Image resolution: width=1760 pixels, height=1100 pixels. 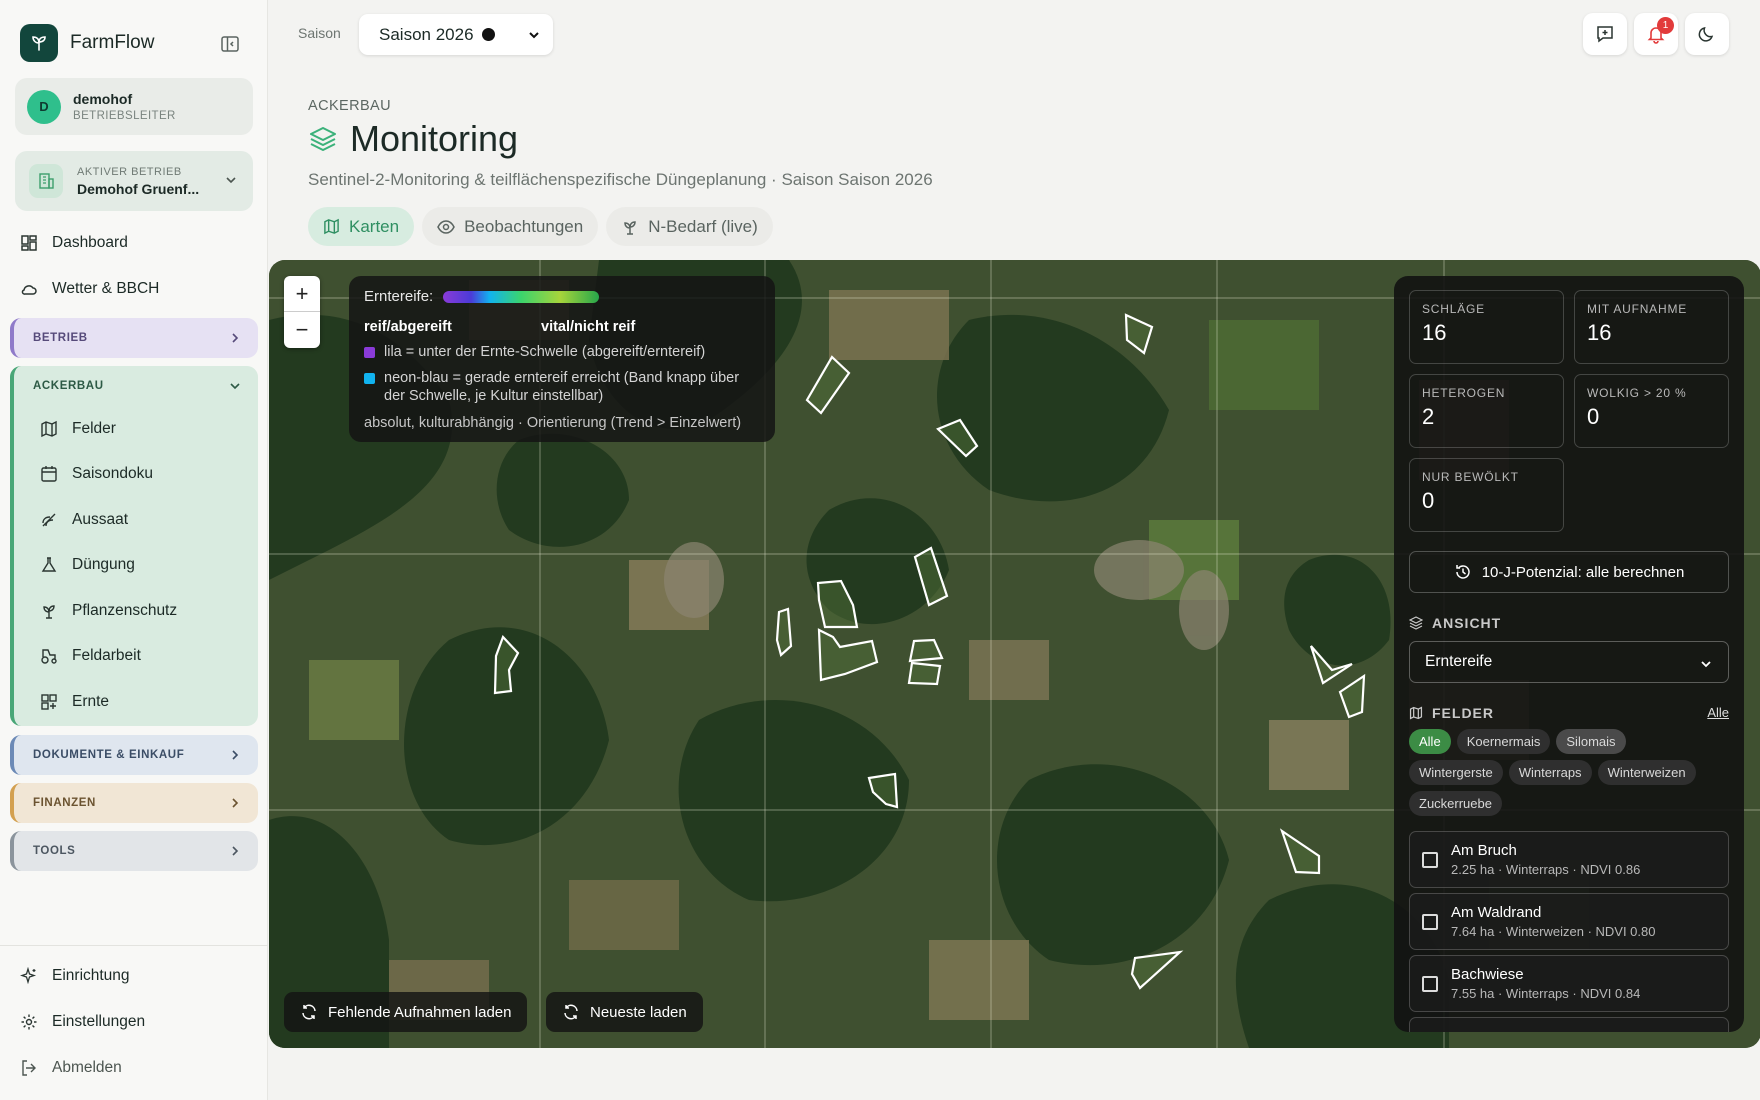 What do you see at coordinates (1569, 1024) in the screenshot?
I see `list-item` at bounding box center [1569, 1024].